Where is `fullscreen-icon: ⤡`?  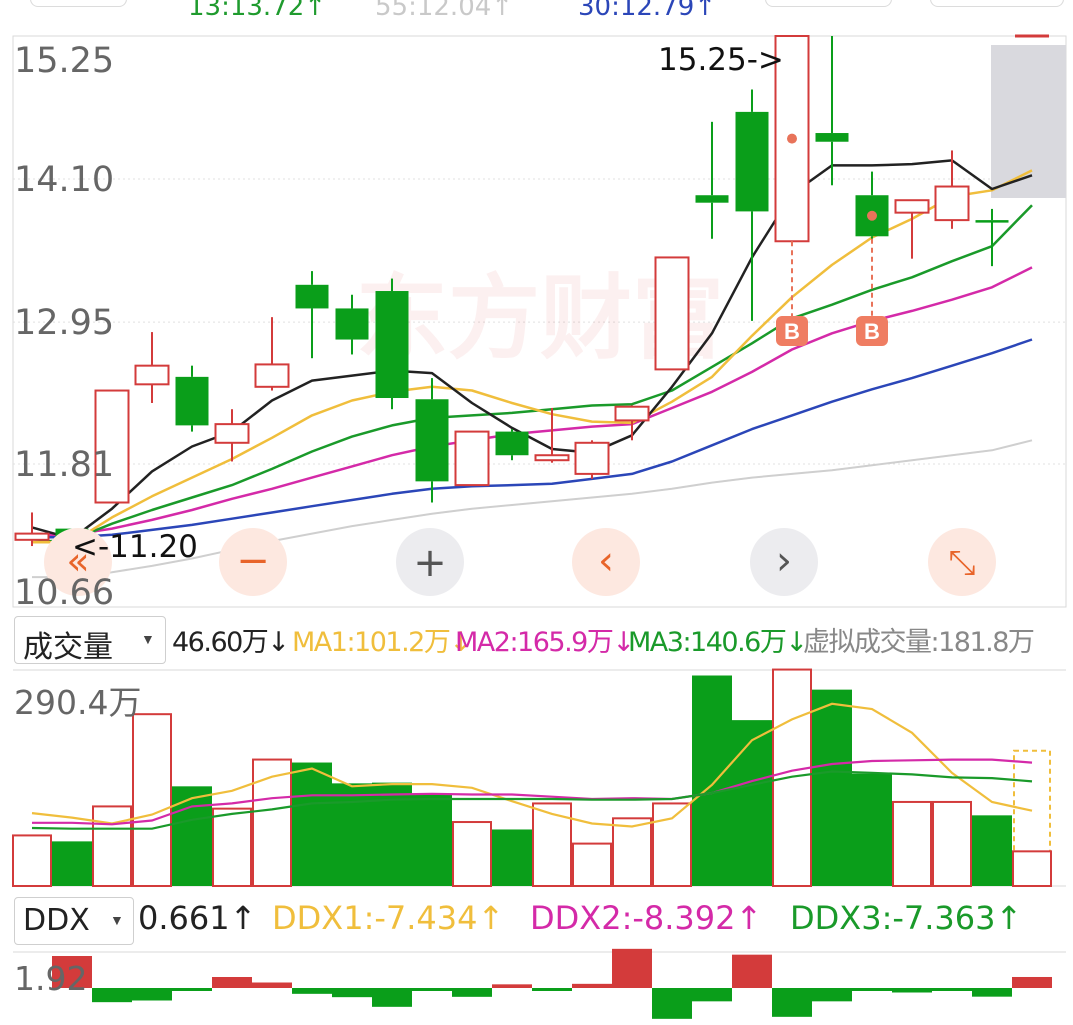
fullscreen-icon: ⤡ is located at coordinates (961, 563).